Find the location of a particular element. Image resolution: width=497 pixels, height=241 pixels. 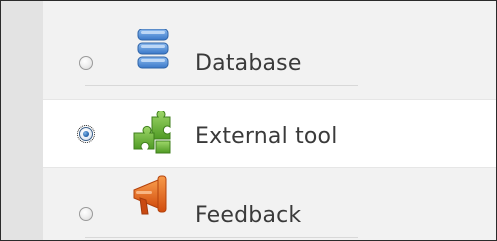

database-label: Database is located at coordinates (248, 63).